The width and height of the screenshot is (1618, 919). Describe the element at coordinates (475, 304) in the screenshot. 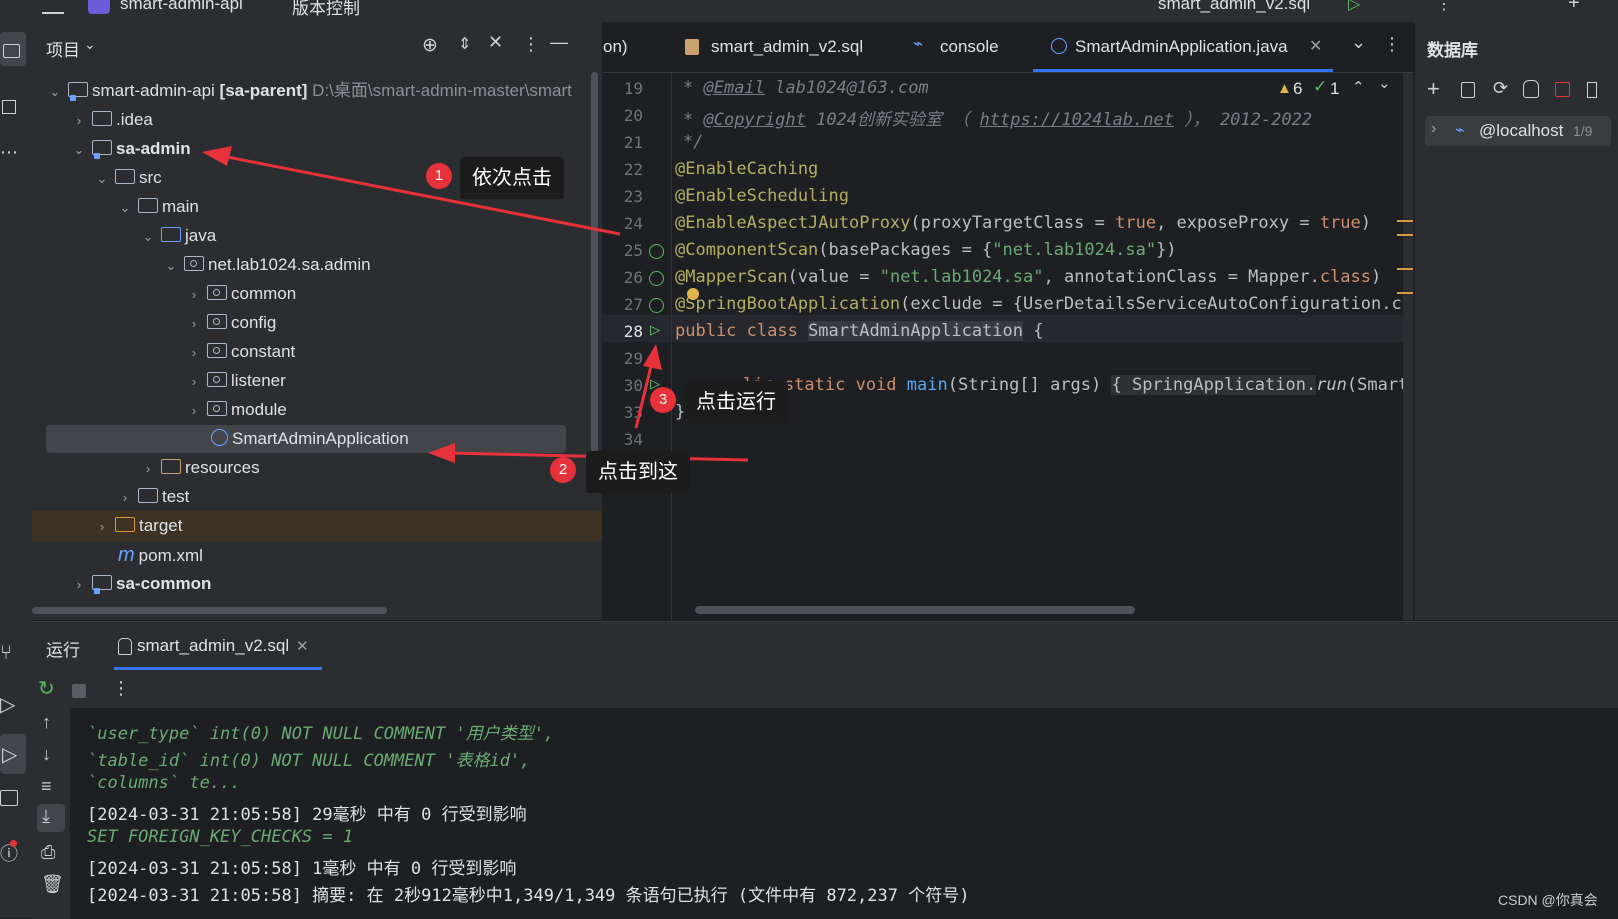

I see `annotation-arrows` at that location.